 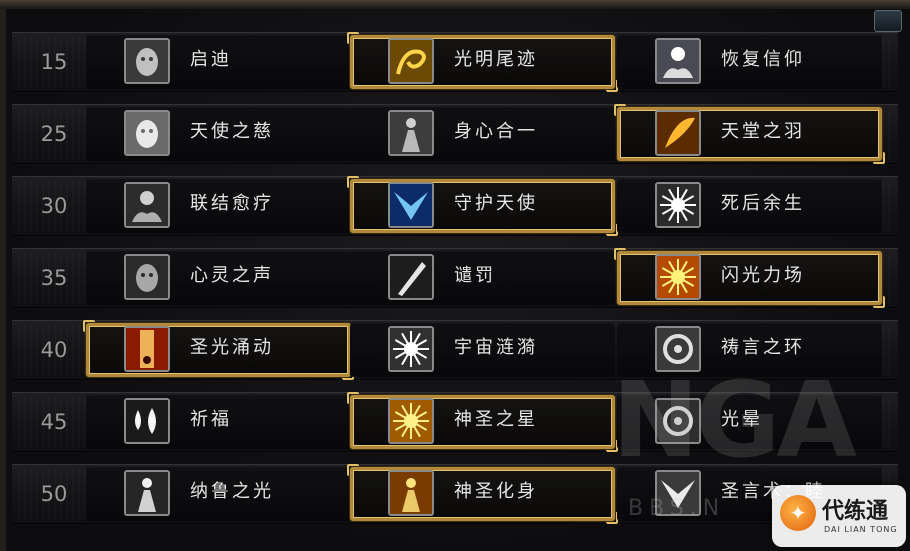 I want to click on halo-ring-icon, so click(x=678, y=349).